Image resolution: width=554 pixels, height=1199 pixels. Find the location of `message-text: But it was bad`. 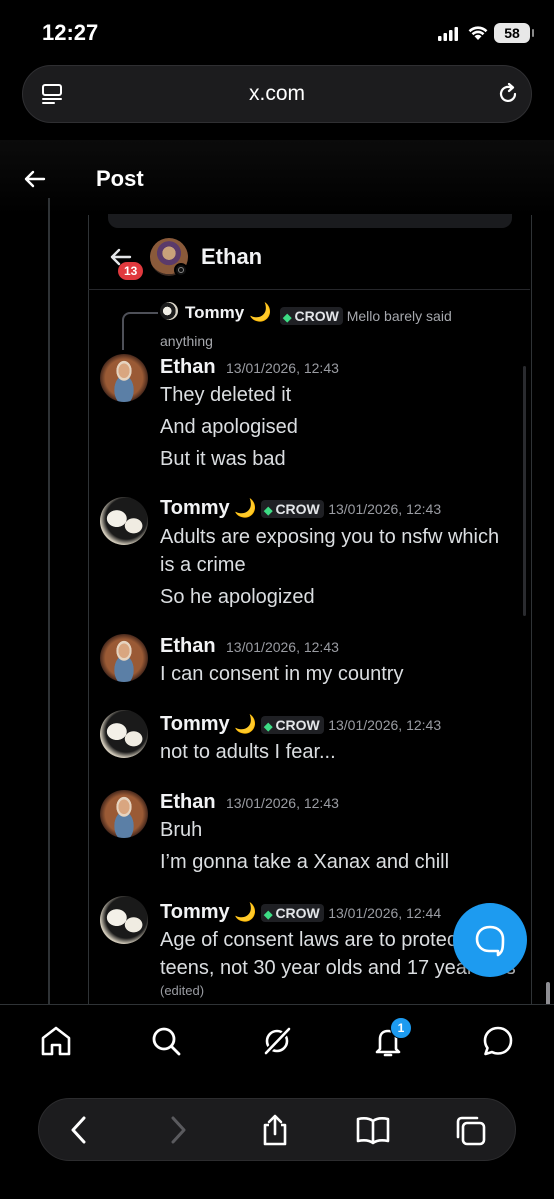

message-text: But it was bad is located at coordinates (223, 459).